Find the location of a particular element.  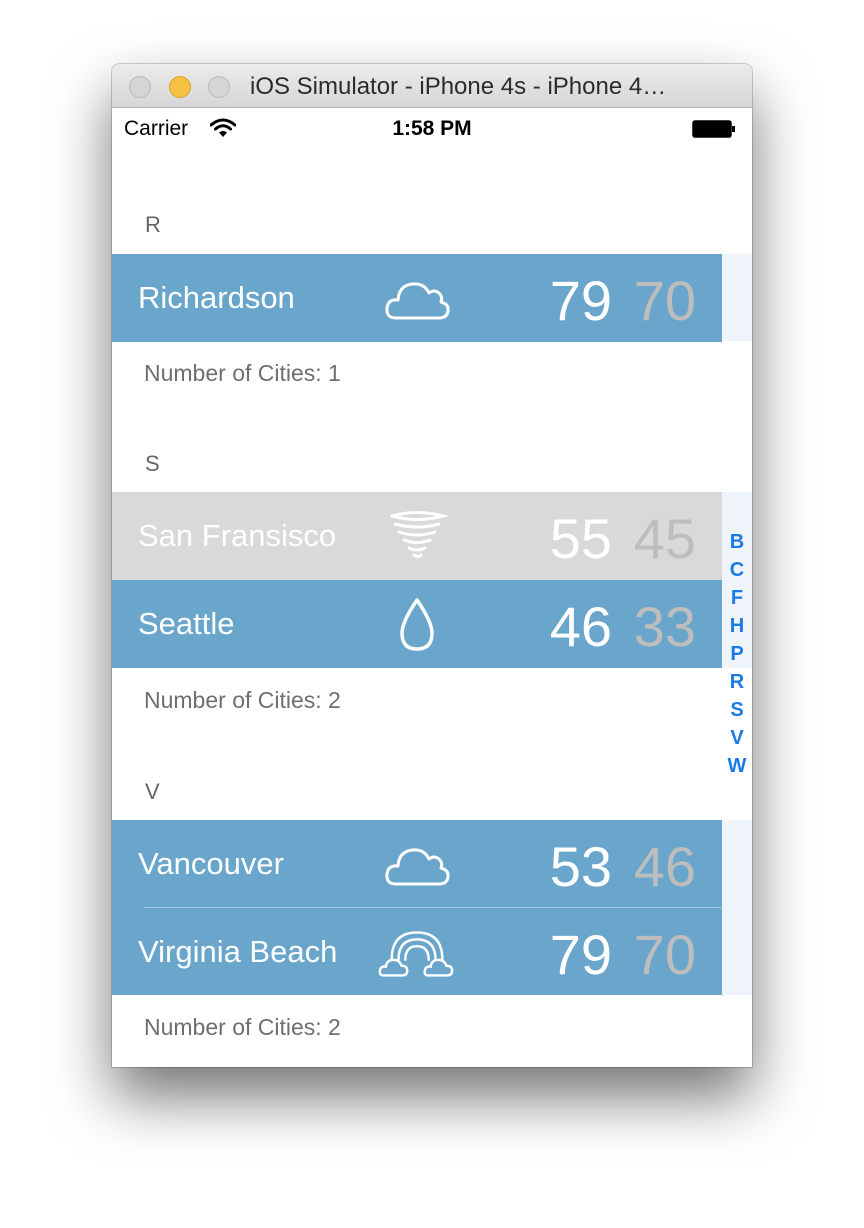

section-footer-s: Number of Cities: 2 is located at coordinates (242, 700).